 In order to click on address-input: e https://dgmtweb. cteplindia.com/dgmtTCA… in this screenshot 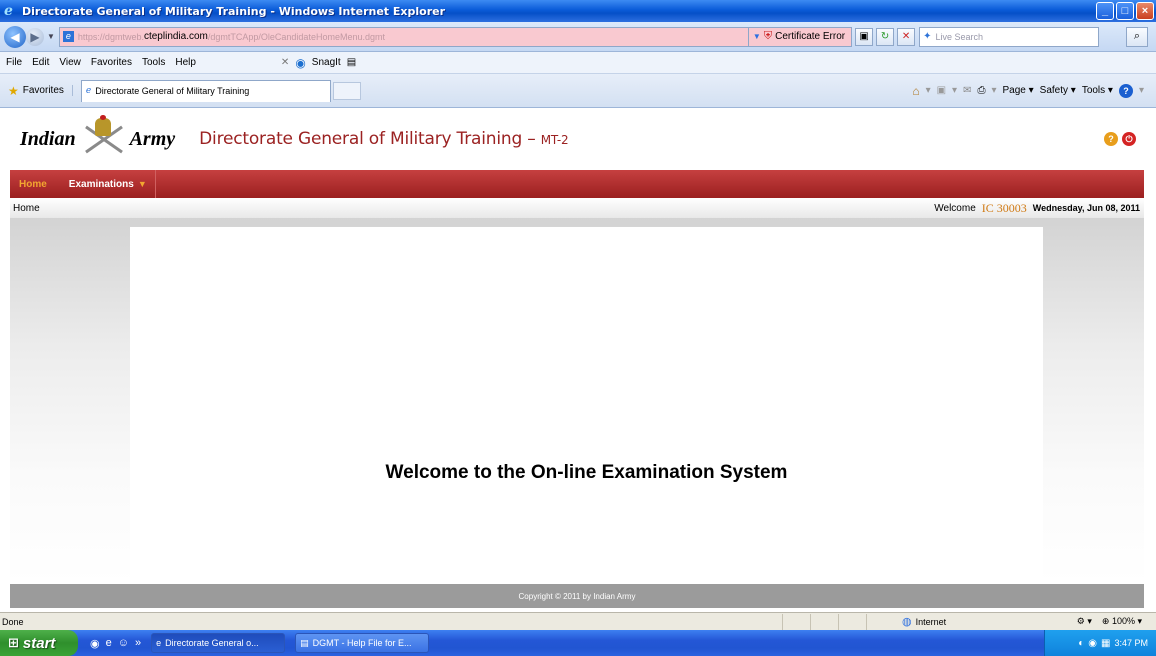, I will do `click(403, 36)`.